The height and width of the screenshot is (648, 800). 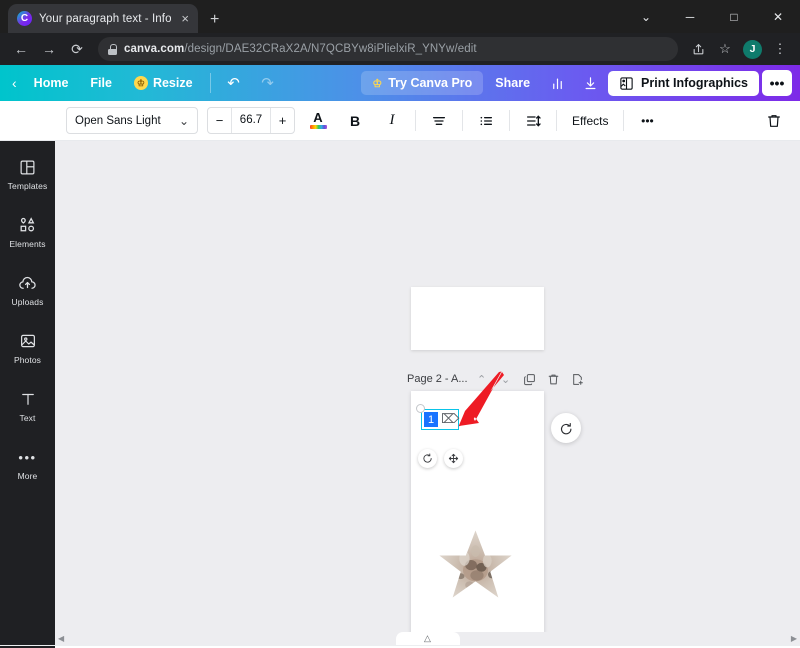 What do you see at coordinates (475, 564) in the screenshot?
I see `star-shaped-photo` at bounding box center [475, 564].